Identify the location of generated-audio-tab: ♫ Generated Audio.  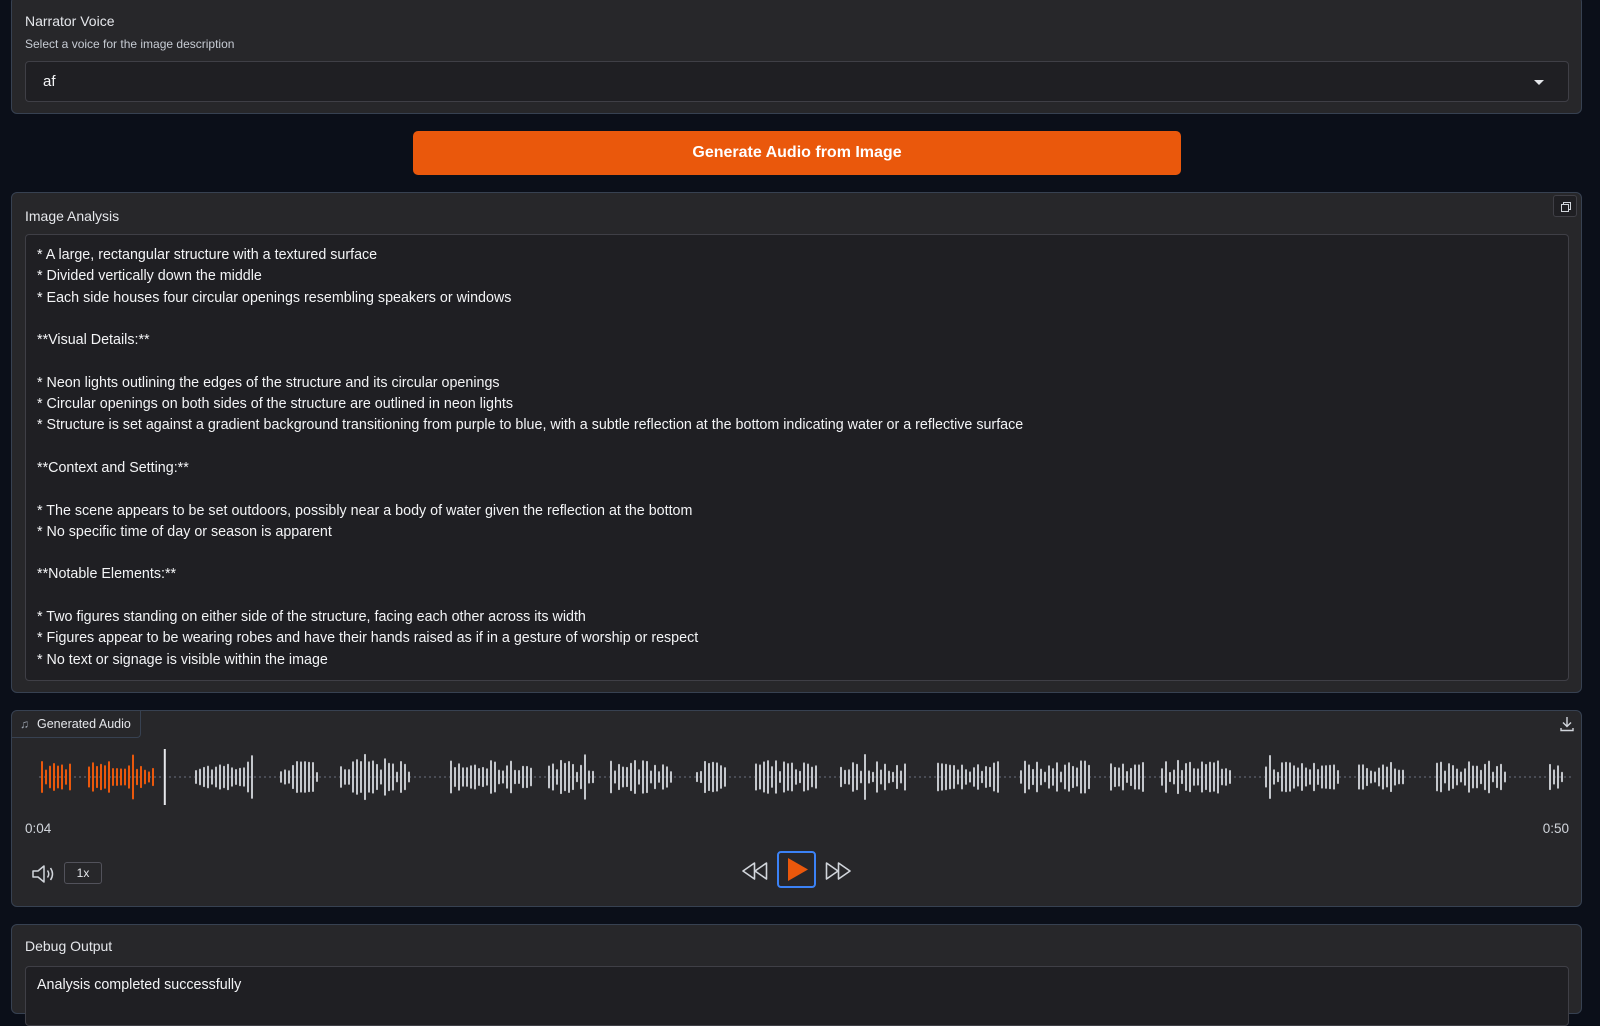
(76, 724).